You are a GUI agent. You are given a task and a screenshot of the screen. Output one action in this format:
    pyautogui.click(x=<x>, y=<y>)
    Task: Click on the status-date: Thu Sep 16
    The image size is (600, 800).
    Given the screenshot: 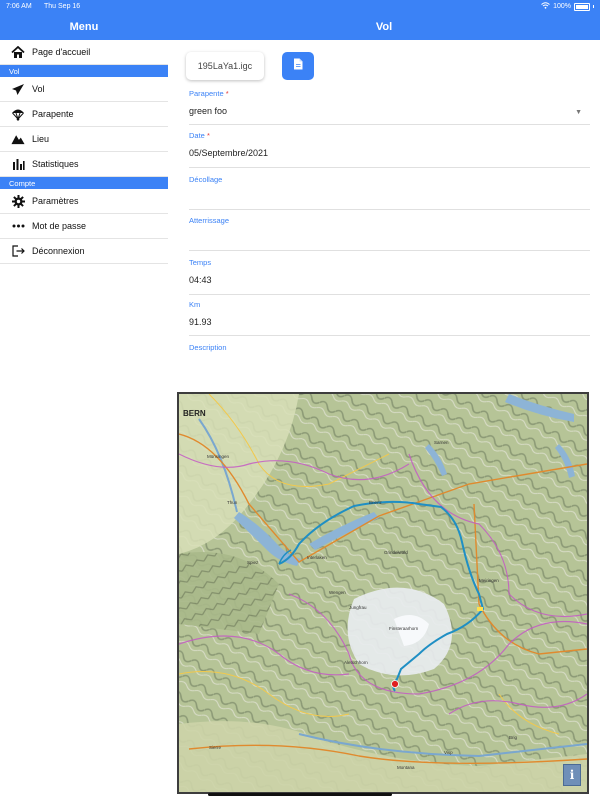 What is the action you would take?
    pyautogui.click(x=62, y=6)
    